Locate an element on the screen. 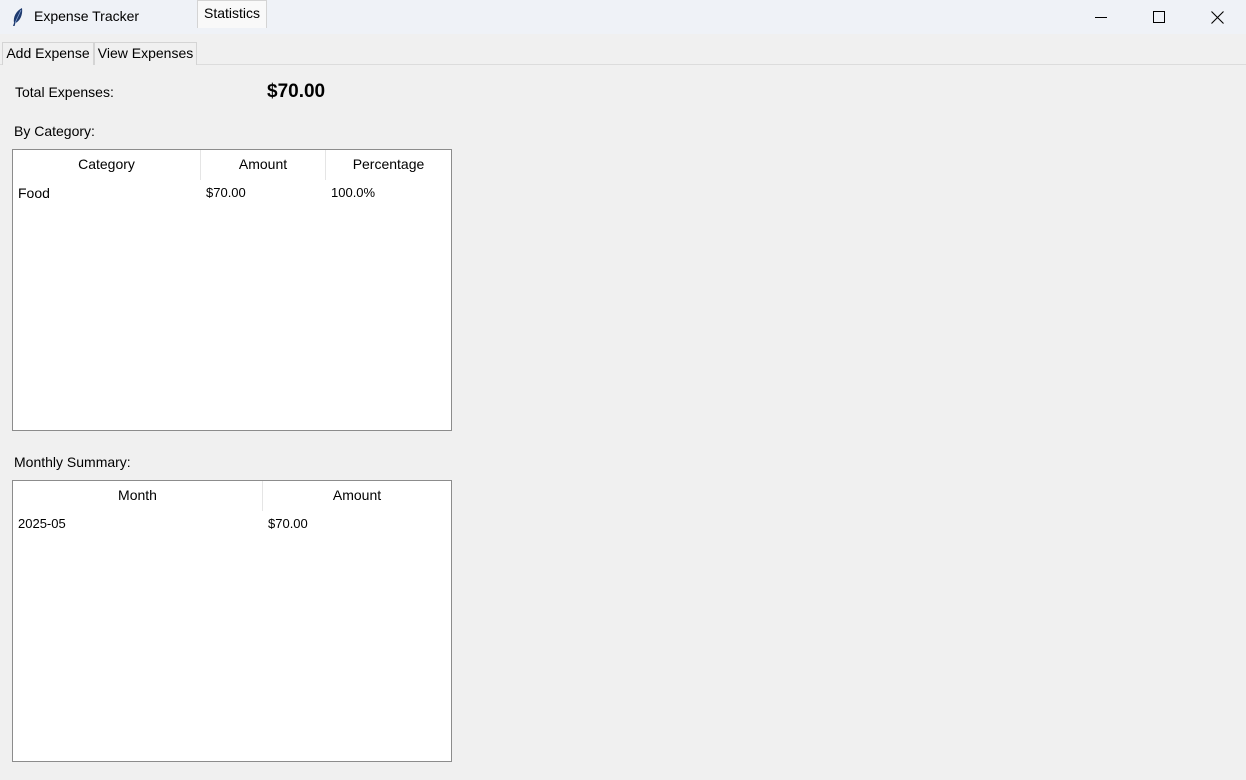  maximize-button is located at coordinates (1159, 17).